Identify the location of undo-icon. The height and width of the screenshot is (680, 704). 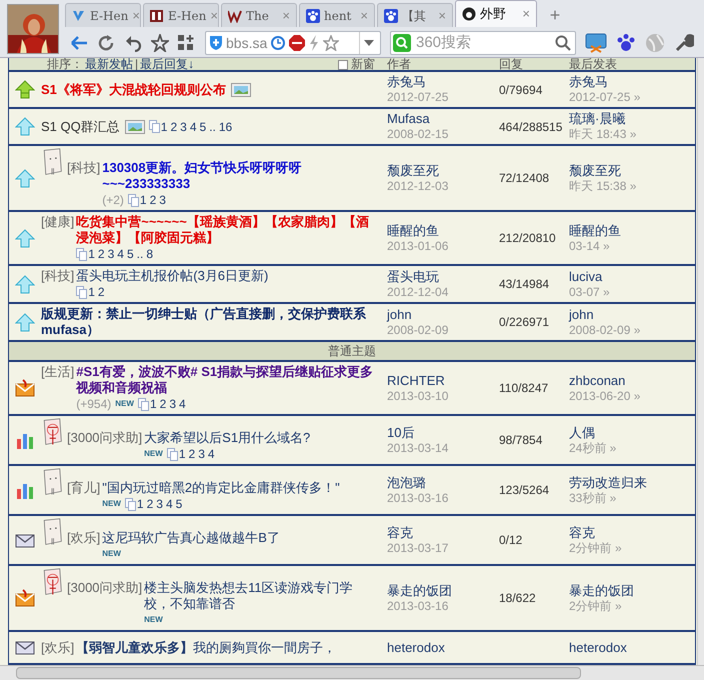
(133, 43).